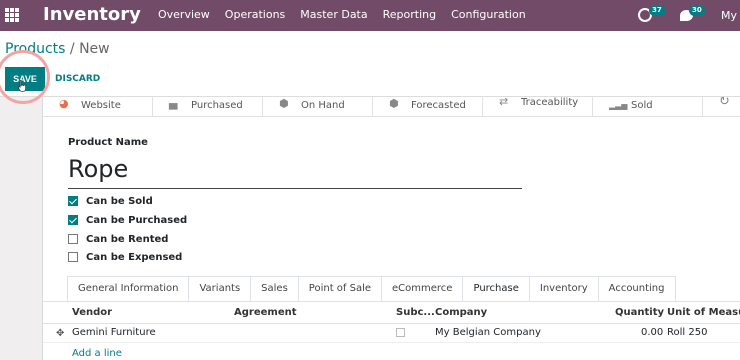  I want to click on column-agreement: Agreement, so click(265, 312).